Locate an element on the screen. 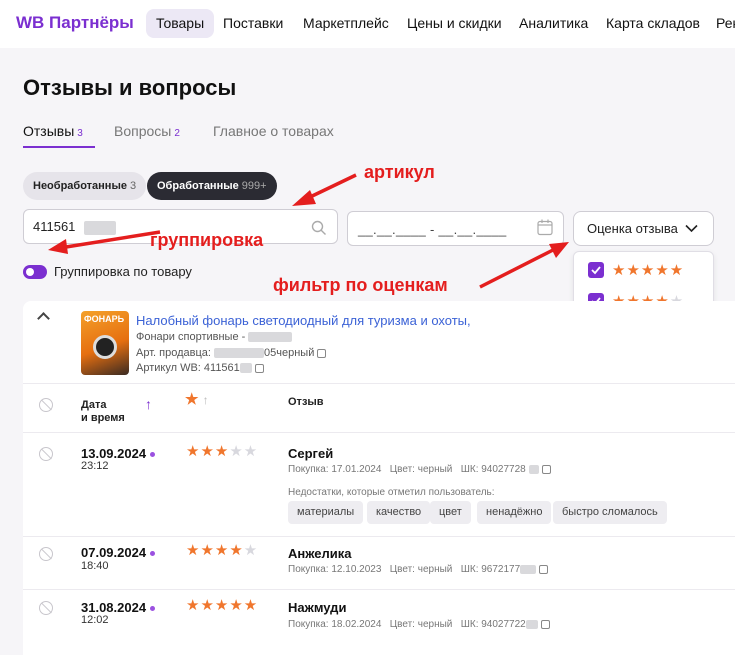  arrow-article is located at coordinates (332, 186).